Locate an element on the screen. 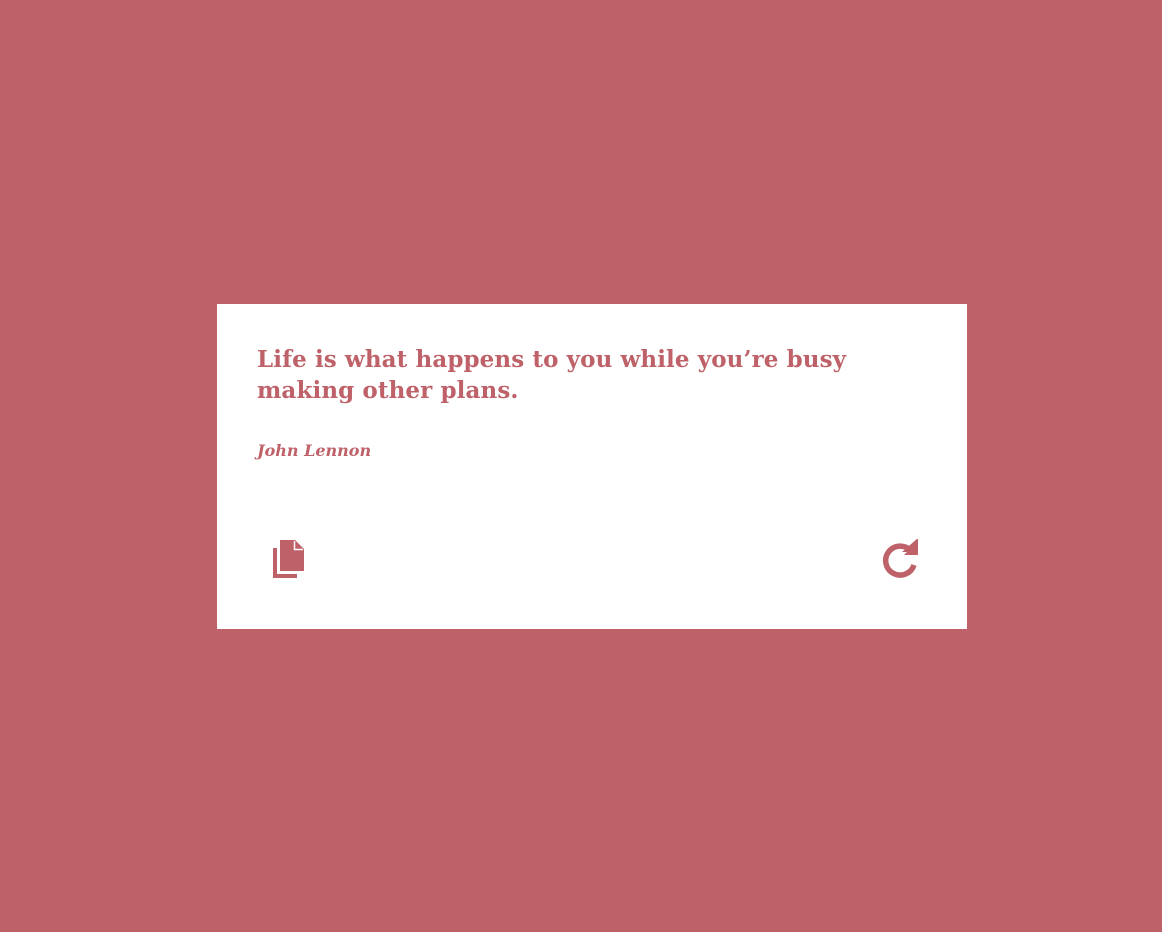  new-quote-button is located at coordinates (900, 559).